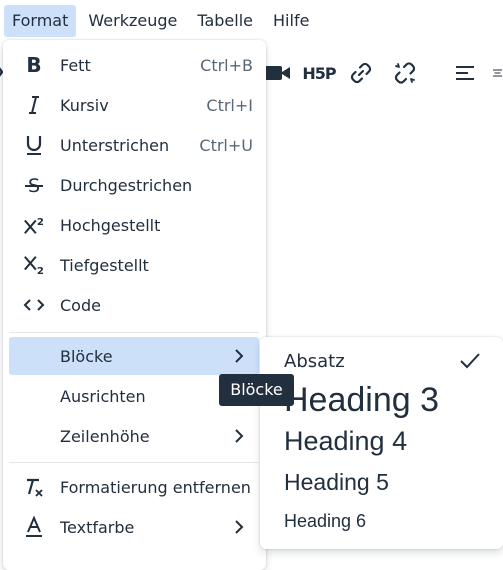 This screenshot has width=503, height=570. What do you see at coordinates (345, 441) in the screenshot?
I see `submenu-item-heading-4: Heading 4` at bounding box center [345, 441].